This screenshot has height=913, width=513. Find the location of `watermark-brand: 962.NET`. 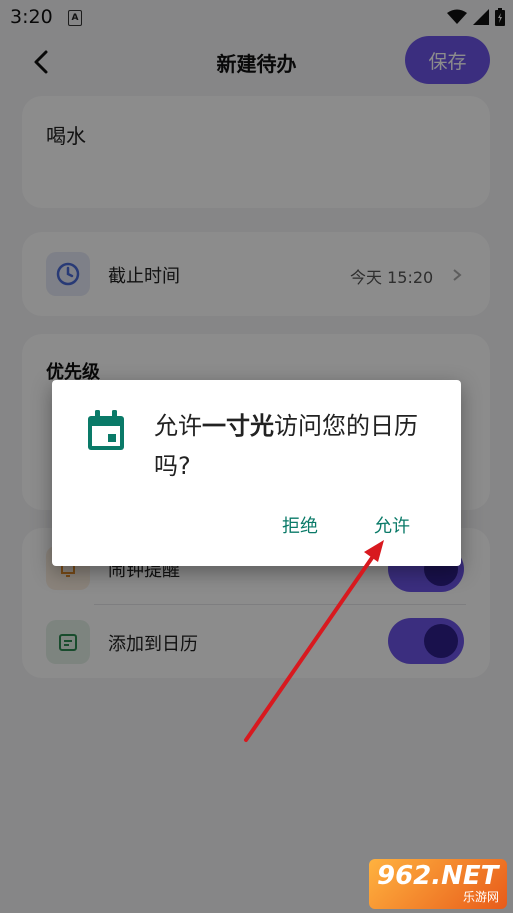

watermark-brand: 962.NET is located at coordinates (438, 876).